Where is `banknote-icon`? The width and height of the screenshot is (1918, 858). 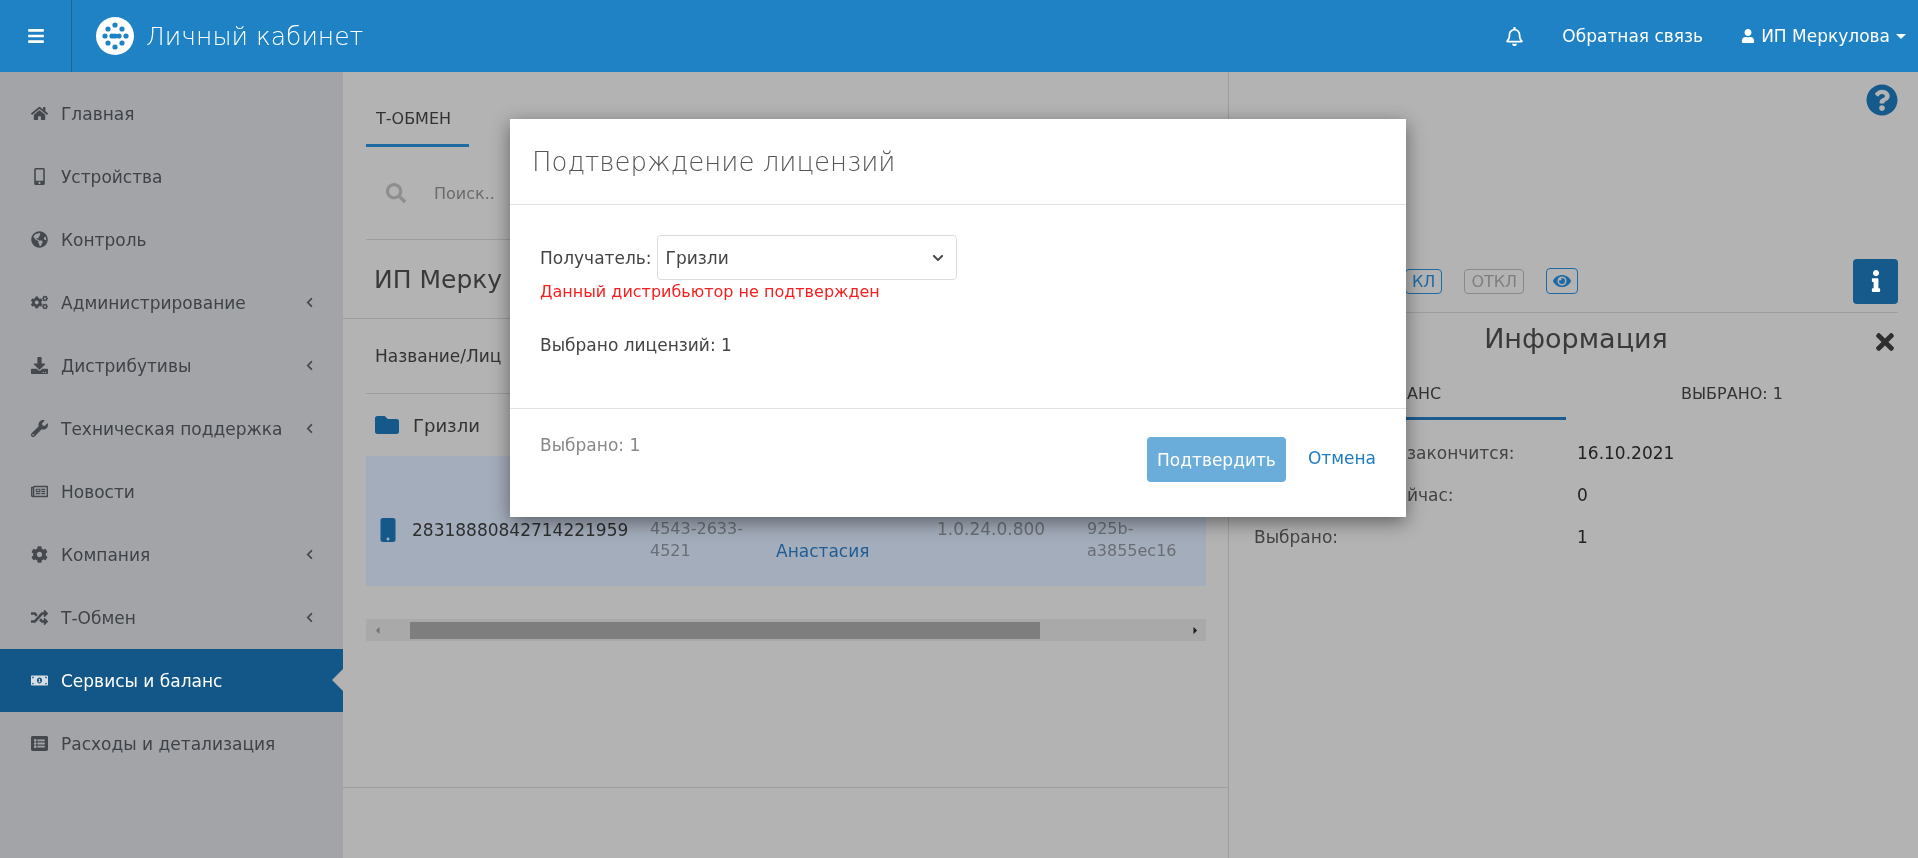
banknote-icon is located at coordinates (39, 680).